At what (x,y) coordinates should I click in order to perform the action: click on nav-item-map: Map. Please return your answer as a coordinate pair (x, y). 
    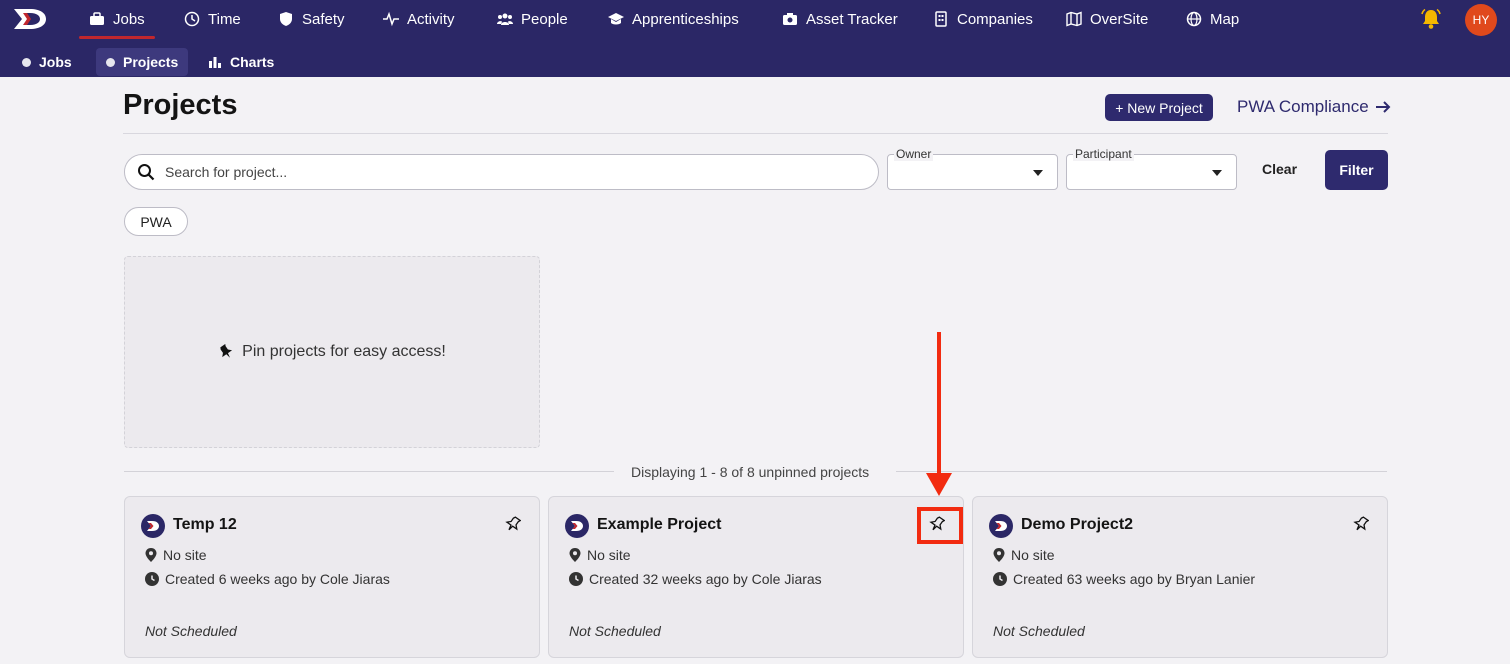
    Looking at the image, I should click on (1212, 19).